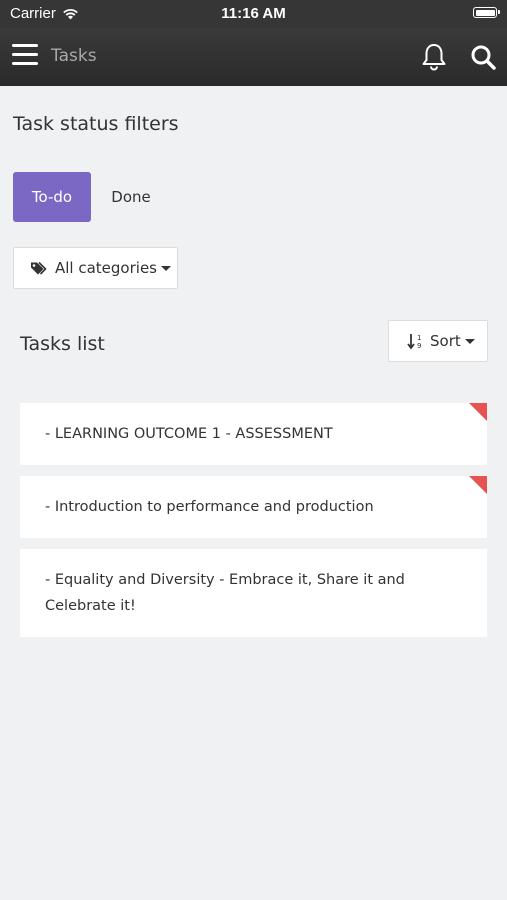  I want to click on status-bar: Carrier 11:16 AM, so click(253, 14).